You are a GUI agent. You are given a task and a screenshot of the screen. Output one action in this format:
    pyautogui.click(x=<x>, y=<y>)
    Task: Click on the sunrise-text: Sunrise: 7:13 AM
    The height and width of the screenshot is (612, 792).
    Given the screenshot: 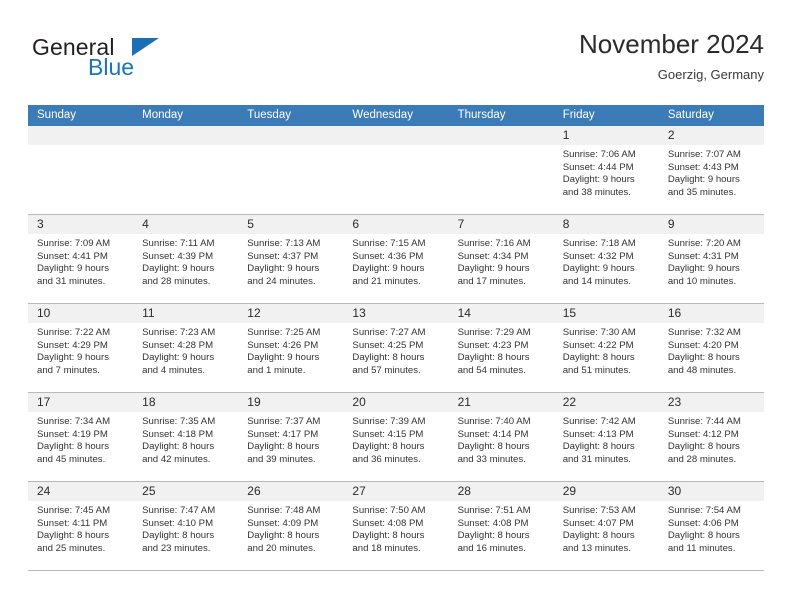 What is the action you would take?
    pyautogui.click(x=284, y=243)
    